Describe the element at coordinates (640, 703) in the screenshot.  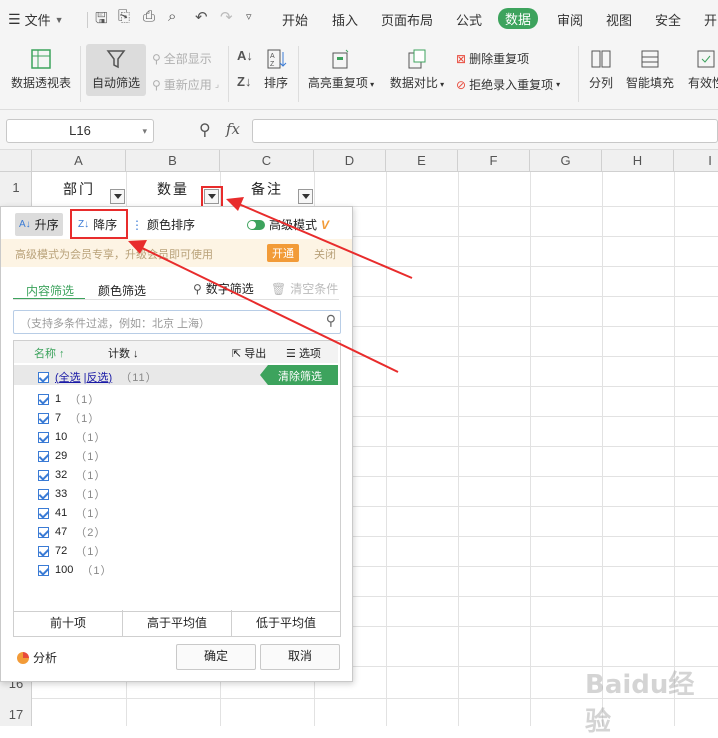
I see `watermark: Baidu经验` at that location.